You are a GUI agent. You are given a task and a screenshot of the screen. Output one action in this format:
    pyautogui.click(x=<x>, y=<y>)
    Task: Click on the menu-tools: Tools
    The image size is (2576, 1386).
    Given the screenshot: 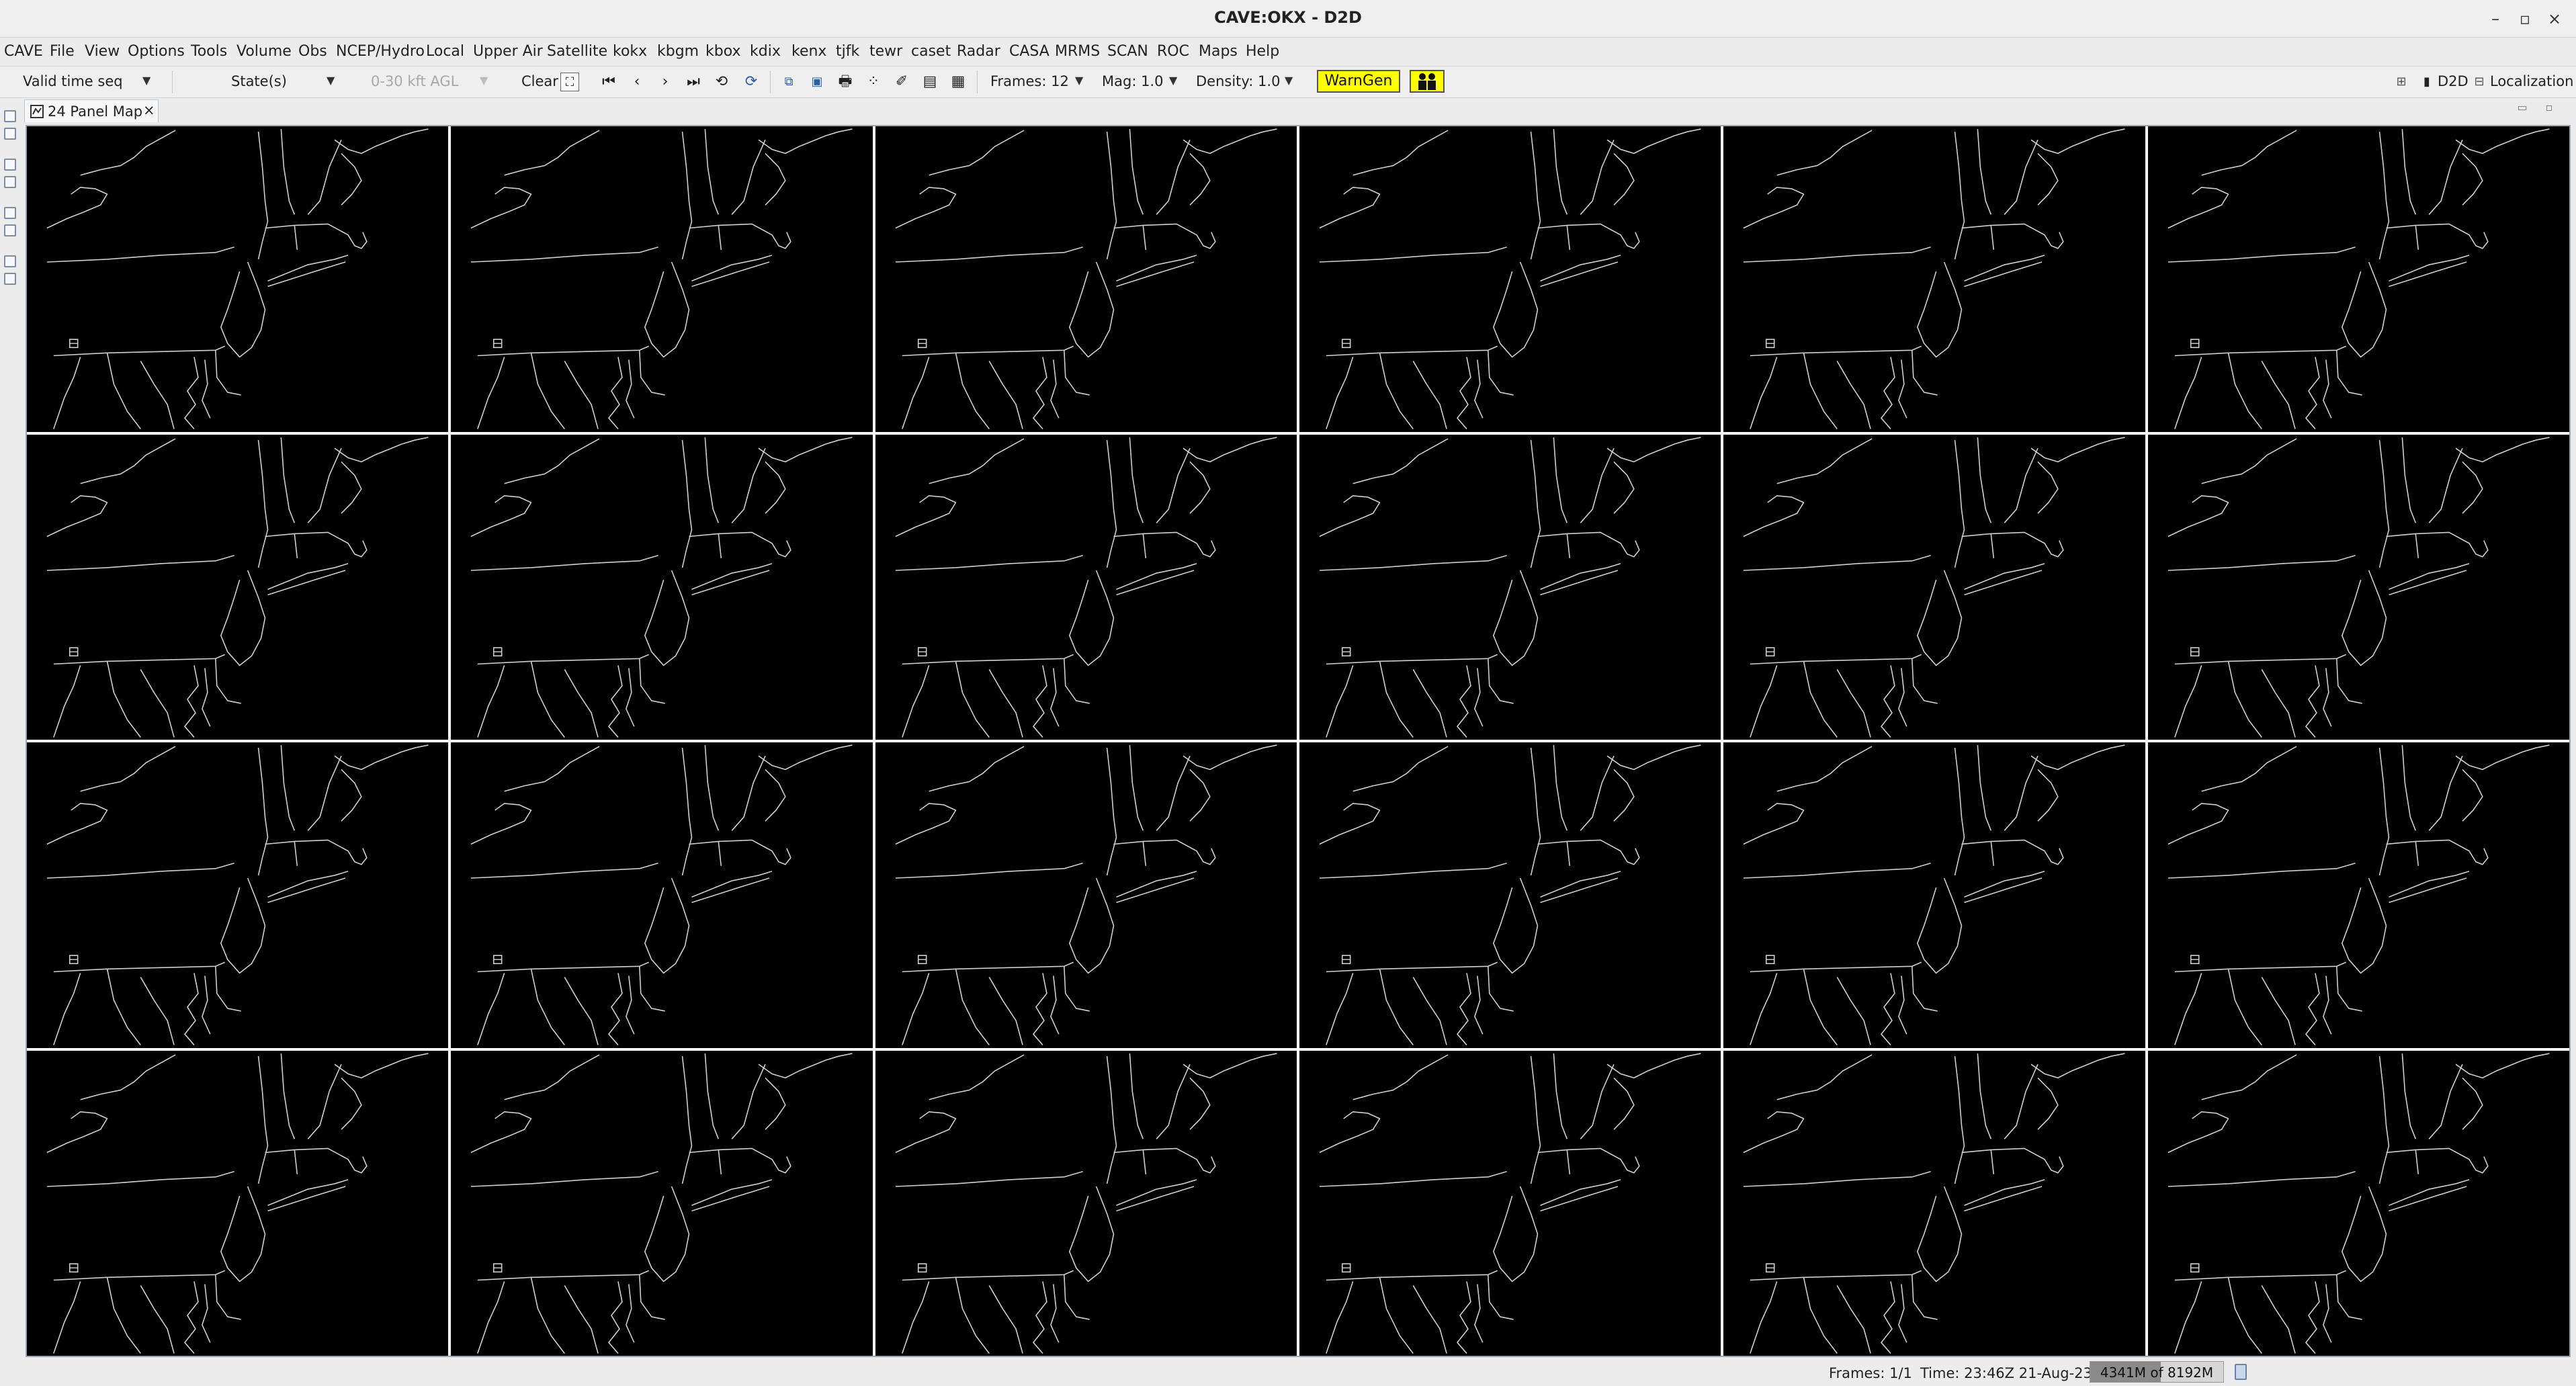 What is the action you would take?
    pyautogui.click(x=209, y=51)
    